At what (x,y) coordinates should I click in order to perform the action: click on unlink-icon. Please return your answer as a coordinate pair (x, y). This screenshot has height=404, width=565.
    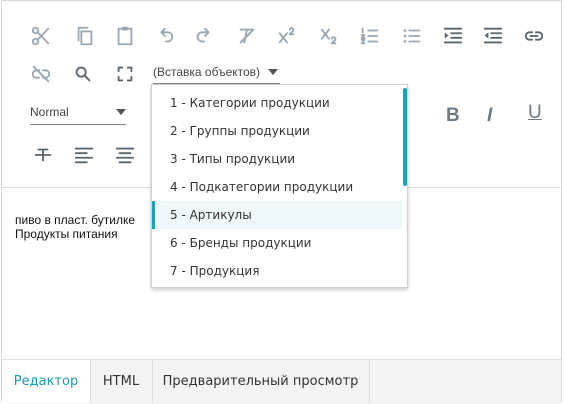
    Looking at the image, I should click on (41, 74).